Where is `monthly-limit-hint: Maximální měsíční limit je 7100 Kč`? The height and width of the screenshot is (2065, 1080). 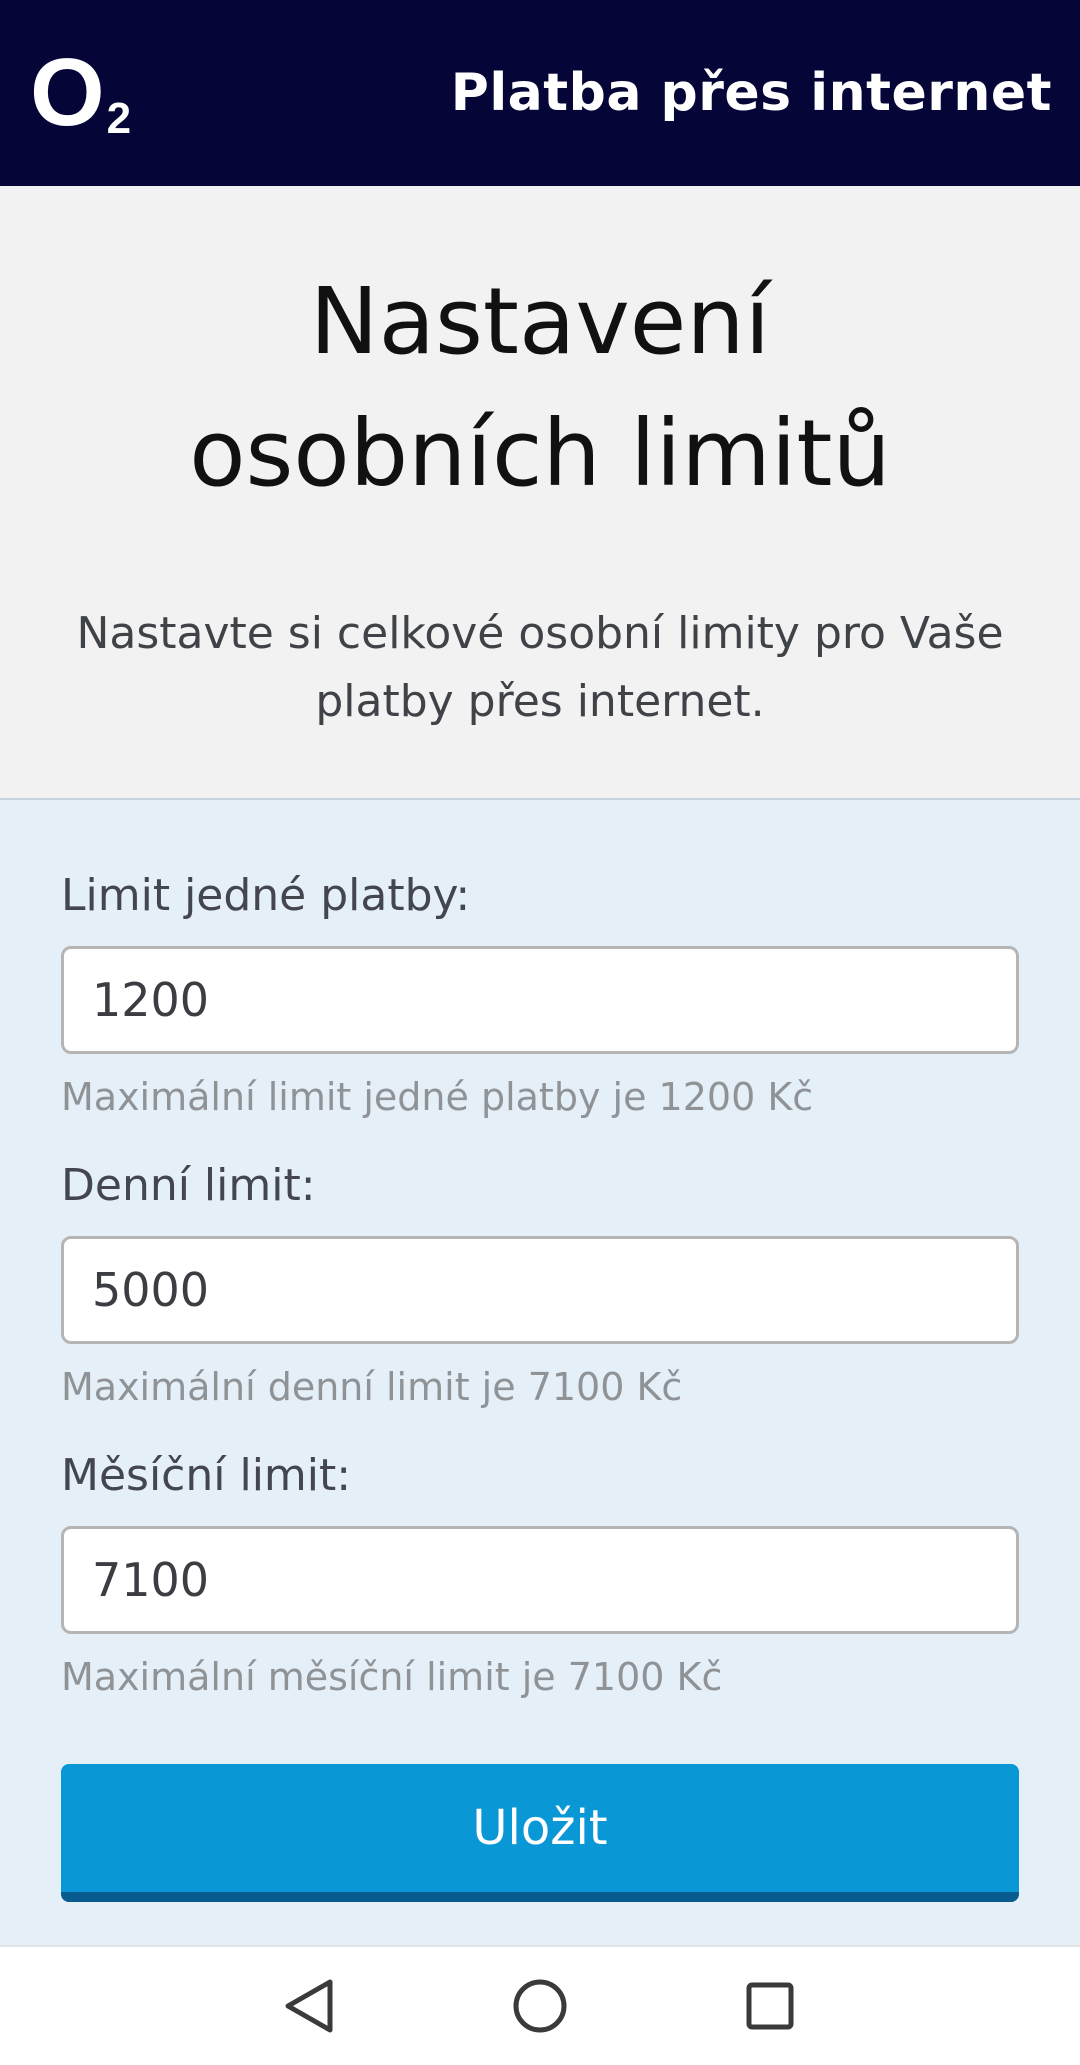 monthly-limit-hint: Maximální měsíční limit je 7100 Kč is located at coordinates (392, 1677).